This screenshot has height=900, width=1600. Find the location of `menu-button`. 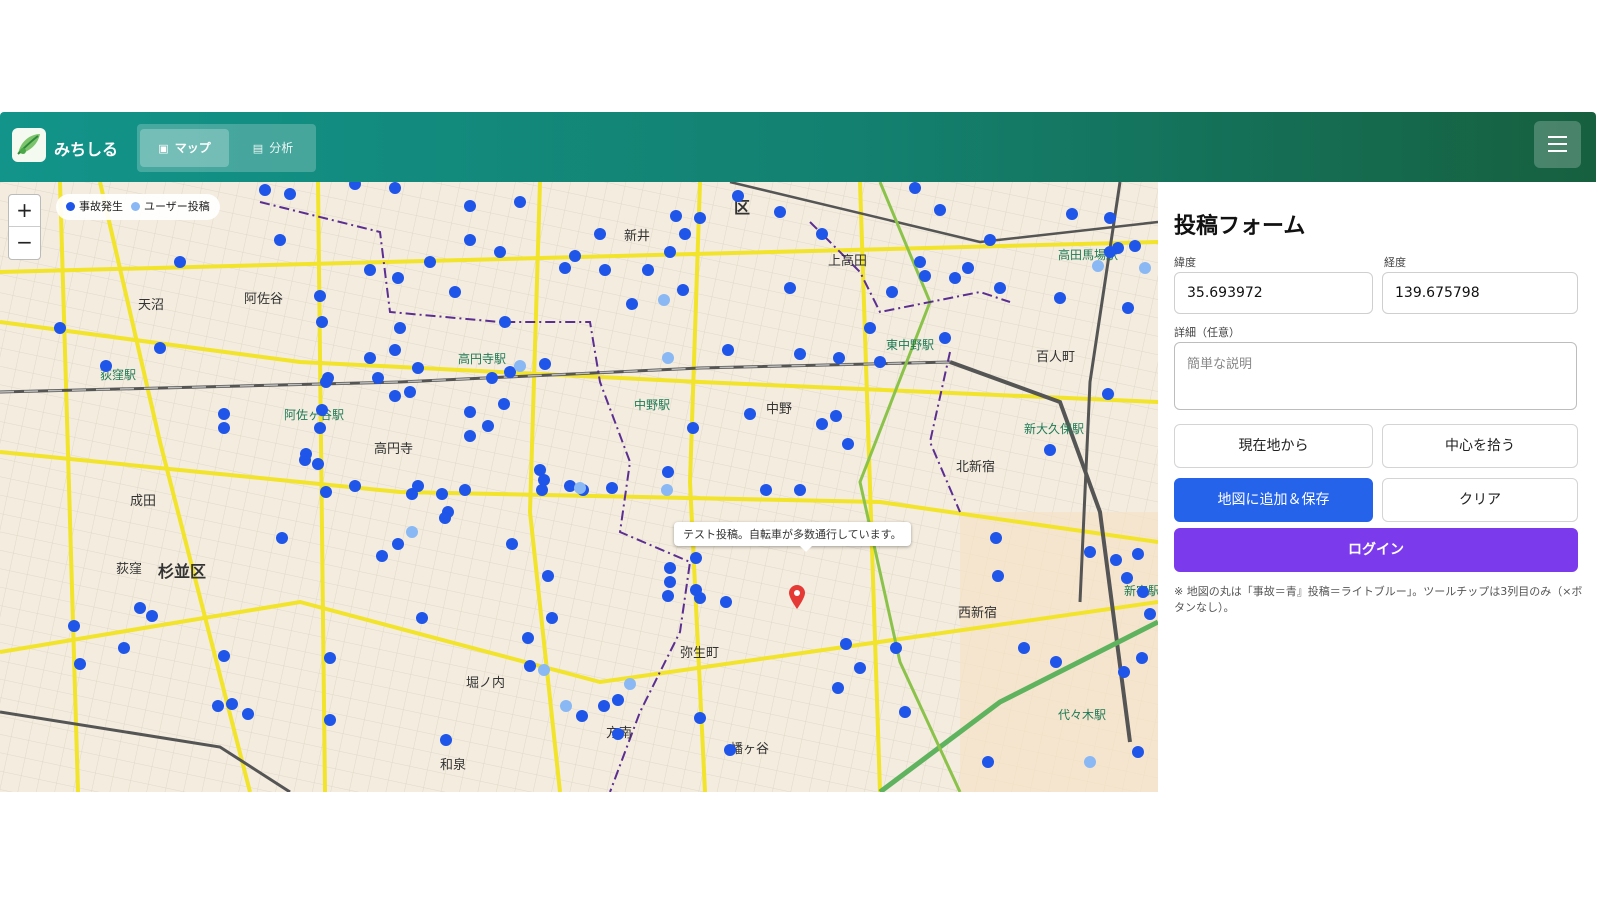

menu-button is located at coordinates (1557, 144).